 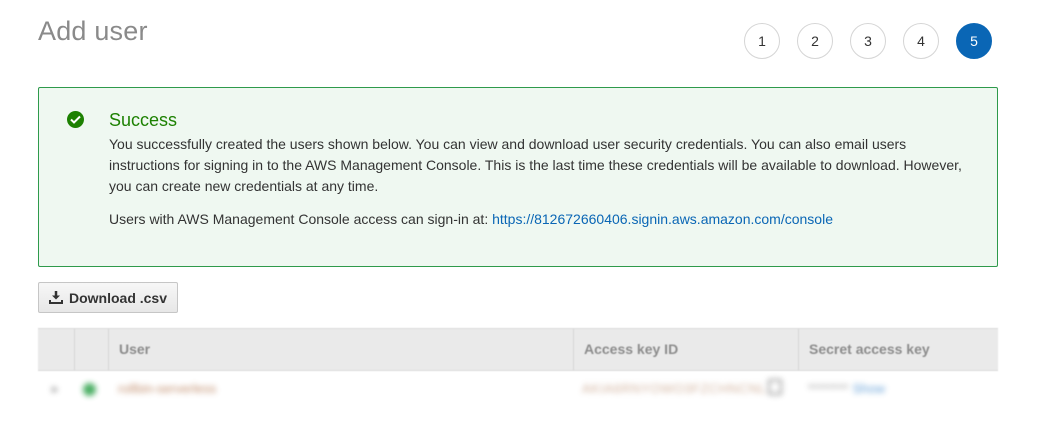 What do you see at coordinates (921, 41) in the screenshot?
I see `step-4: 4` at bounding box center [921, 41].